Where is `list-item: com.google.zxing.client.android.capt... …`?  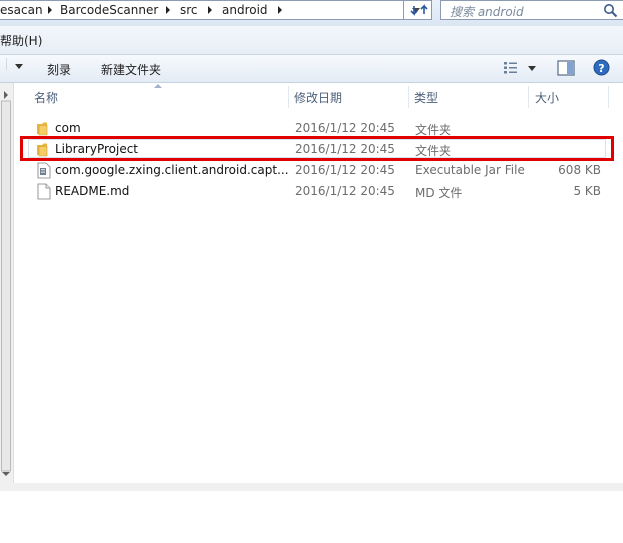
list-item: com.google.zxing.client.android.capt... … is located at coordinates (316, 170).